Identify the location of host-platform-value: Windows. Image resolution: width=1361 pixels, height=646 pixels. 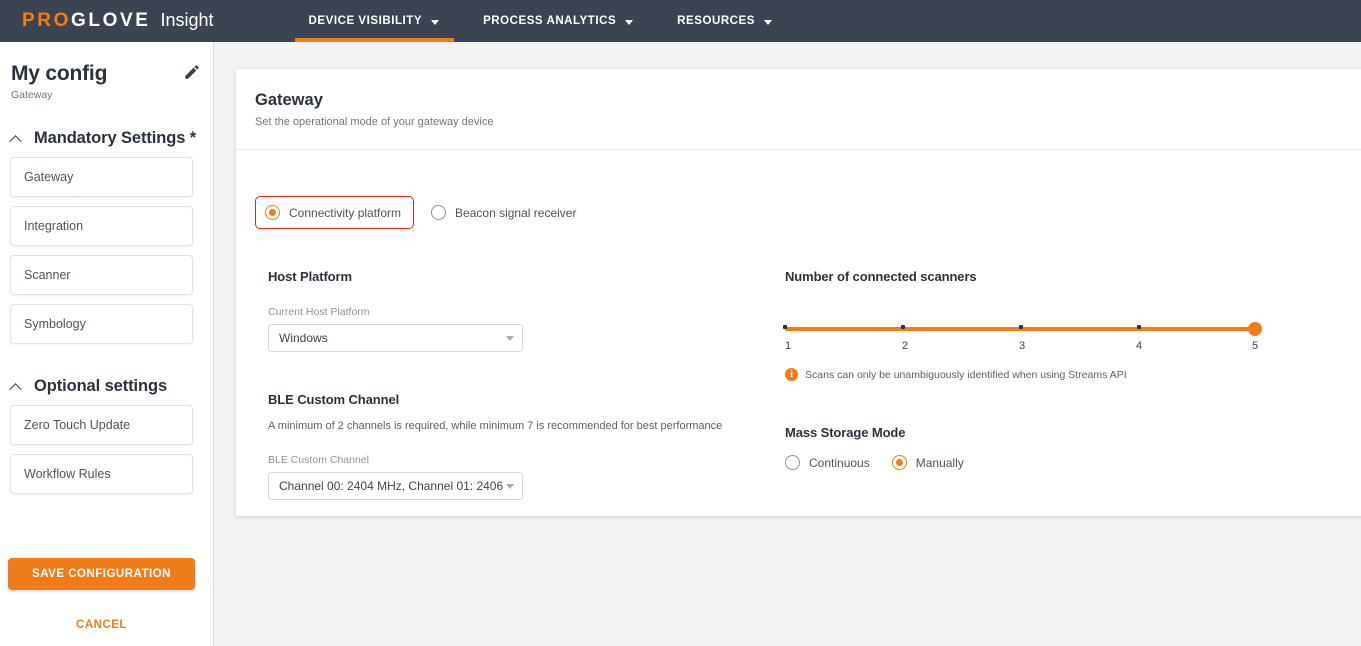
(303, 338).